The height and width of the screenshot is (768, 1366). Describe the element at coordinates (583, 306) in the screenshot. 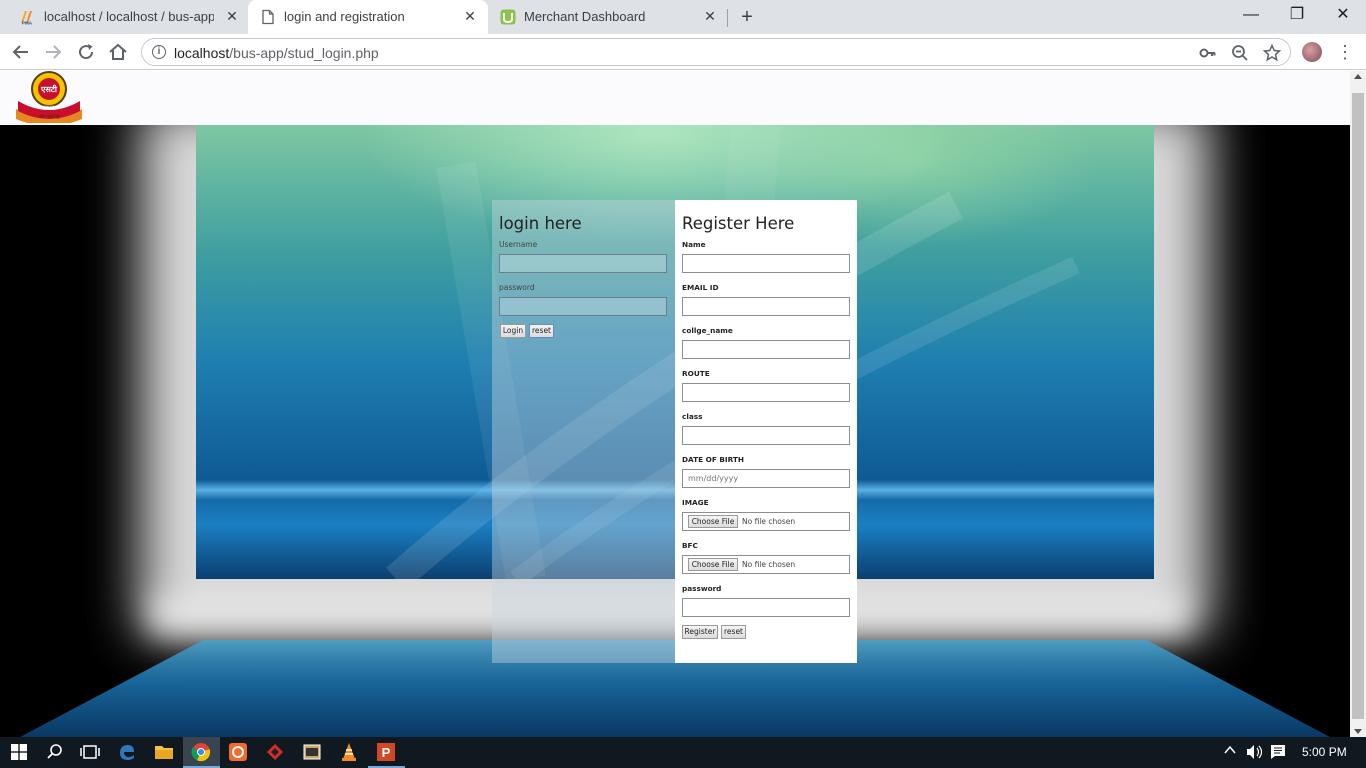

I see `login-password-input` at that location.